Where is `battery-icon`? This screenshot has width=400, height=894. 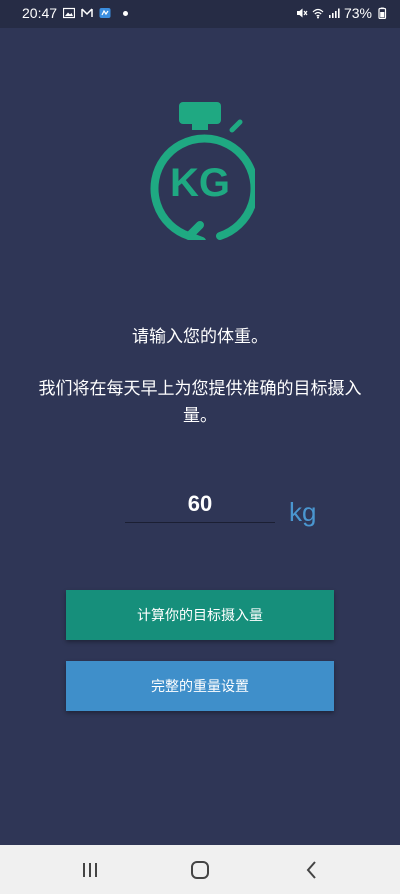
battery-icon is located at coordinates (382, 13).